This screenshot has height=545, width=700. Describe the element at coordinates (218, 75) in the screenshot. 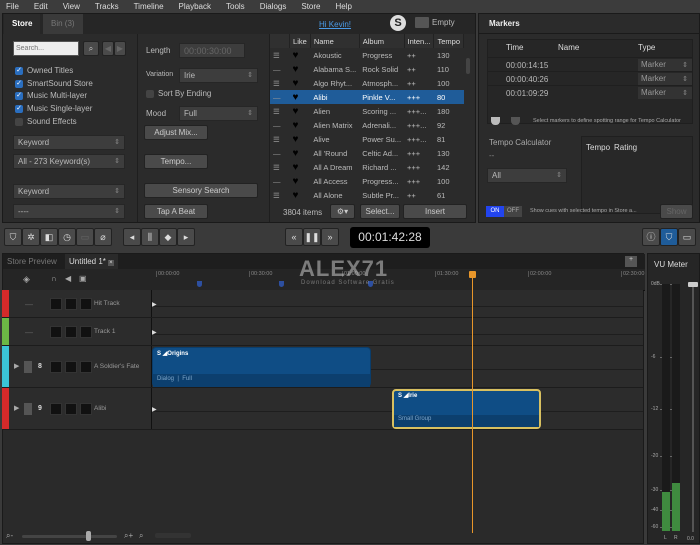

I see `variation-select: Irie` at that location.